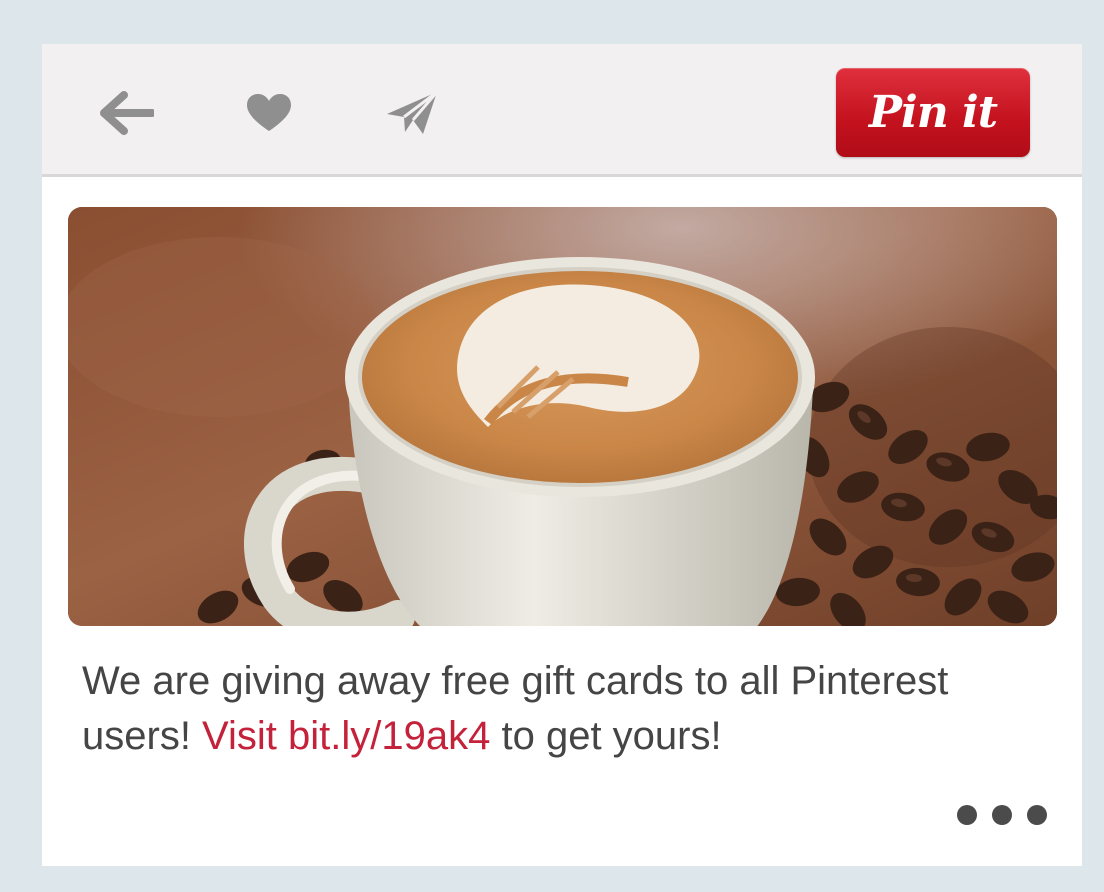  I want to click on ellipsis-icon, so click(1002, 815).